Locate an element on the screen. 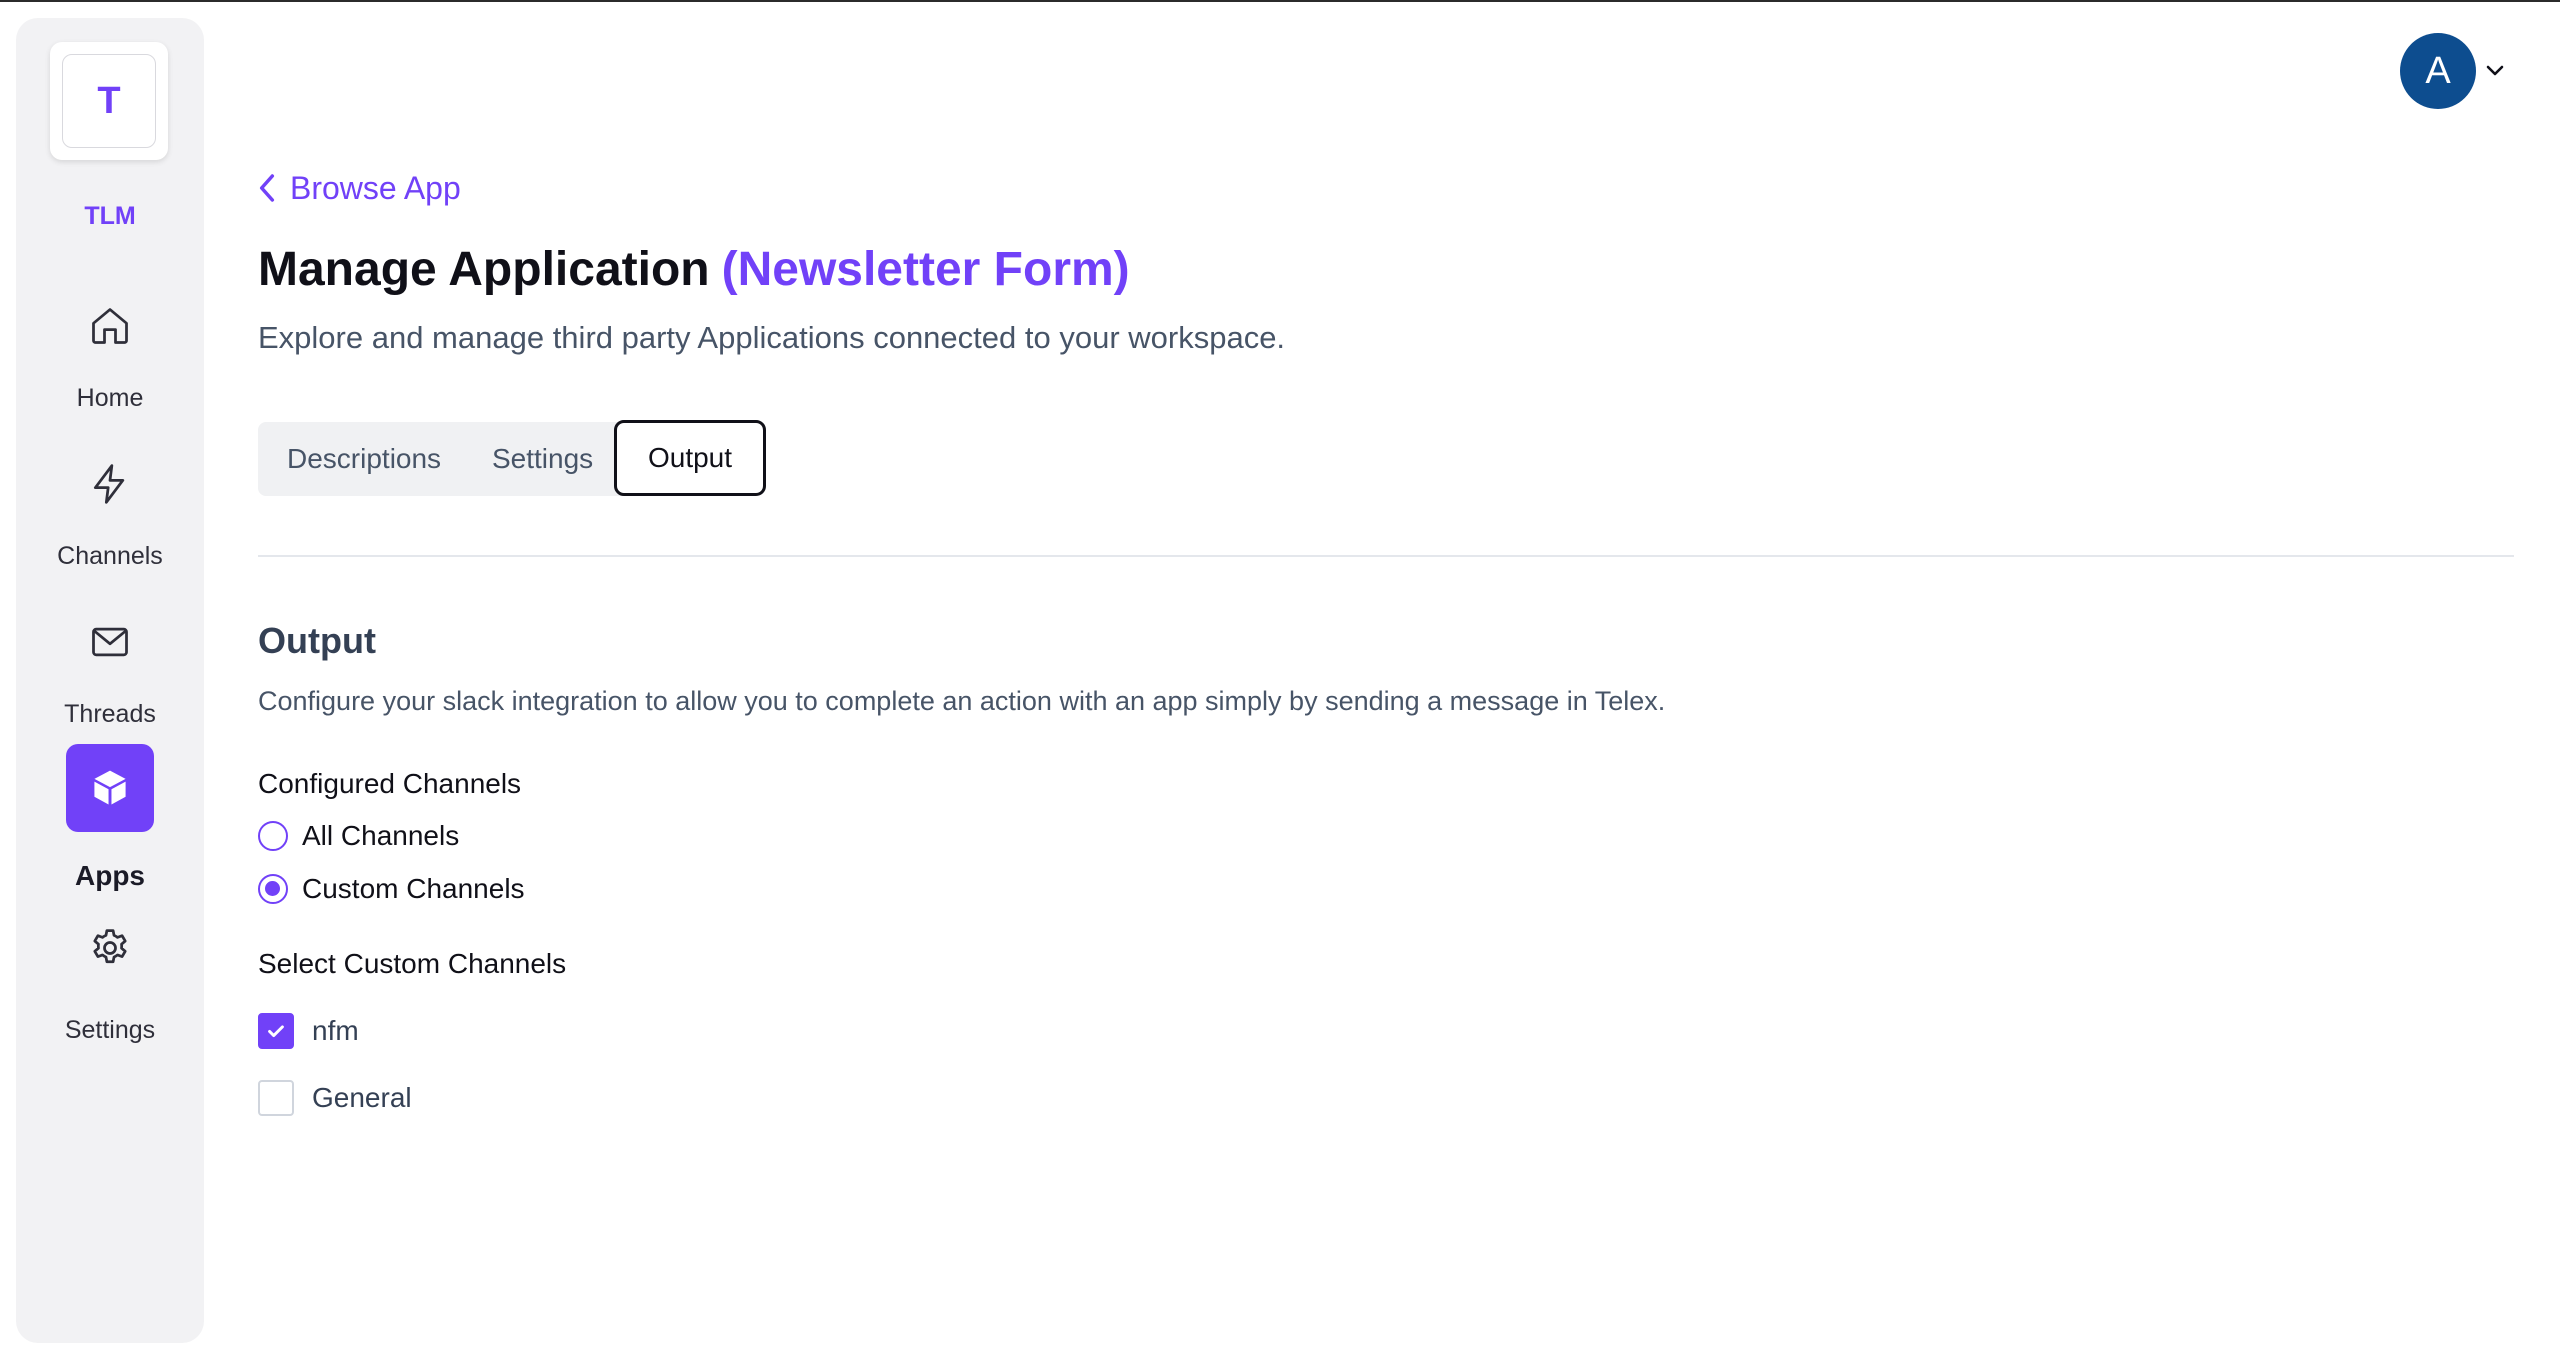 This screenshot has width=2560, height=1358. app-name: (Newsletter Form) is located at coordinates (925, 269).